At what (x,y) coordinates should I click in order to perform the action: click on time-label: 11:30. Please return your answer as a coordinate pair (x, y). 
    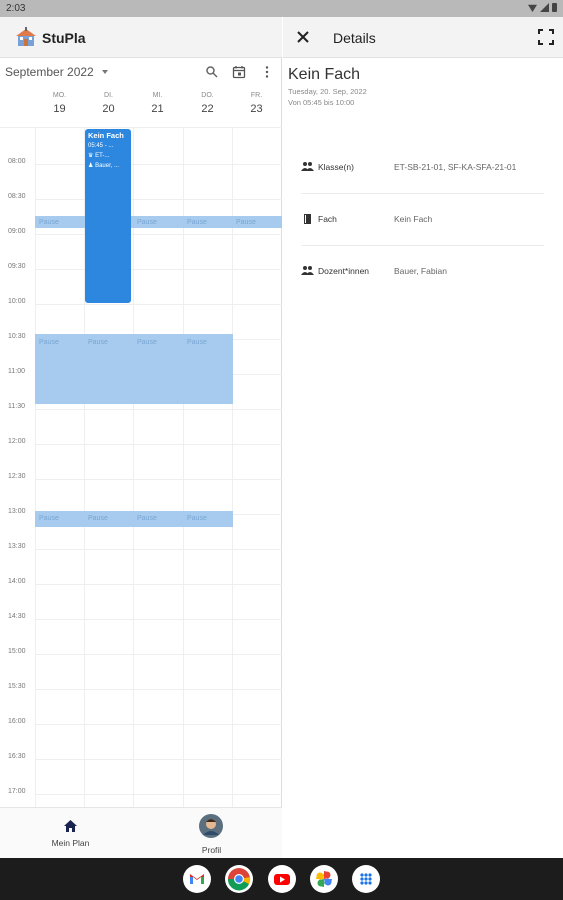
    Looking at the image, I should click on (16, 406).